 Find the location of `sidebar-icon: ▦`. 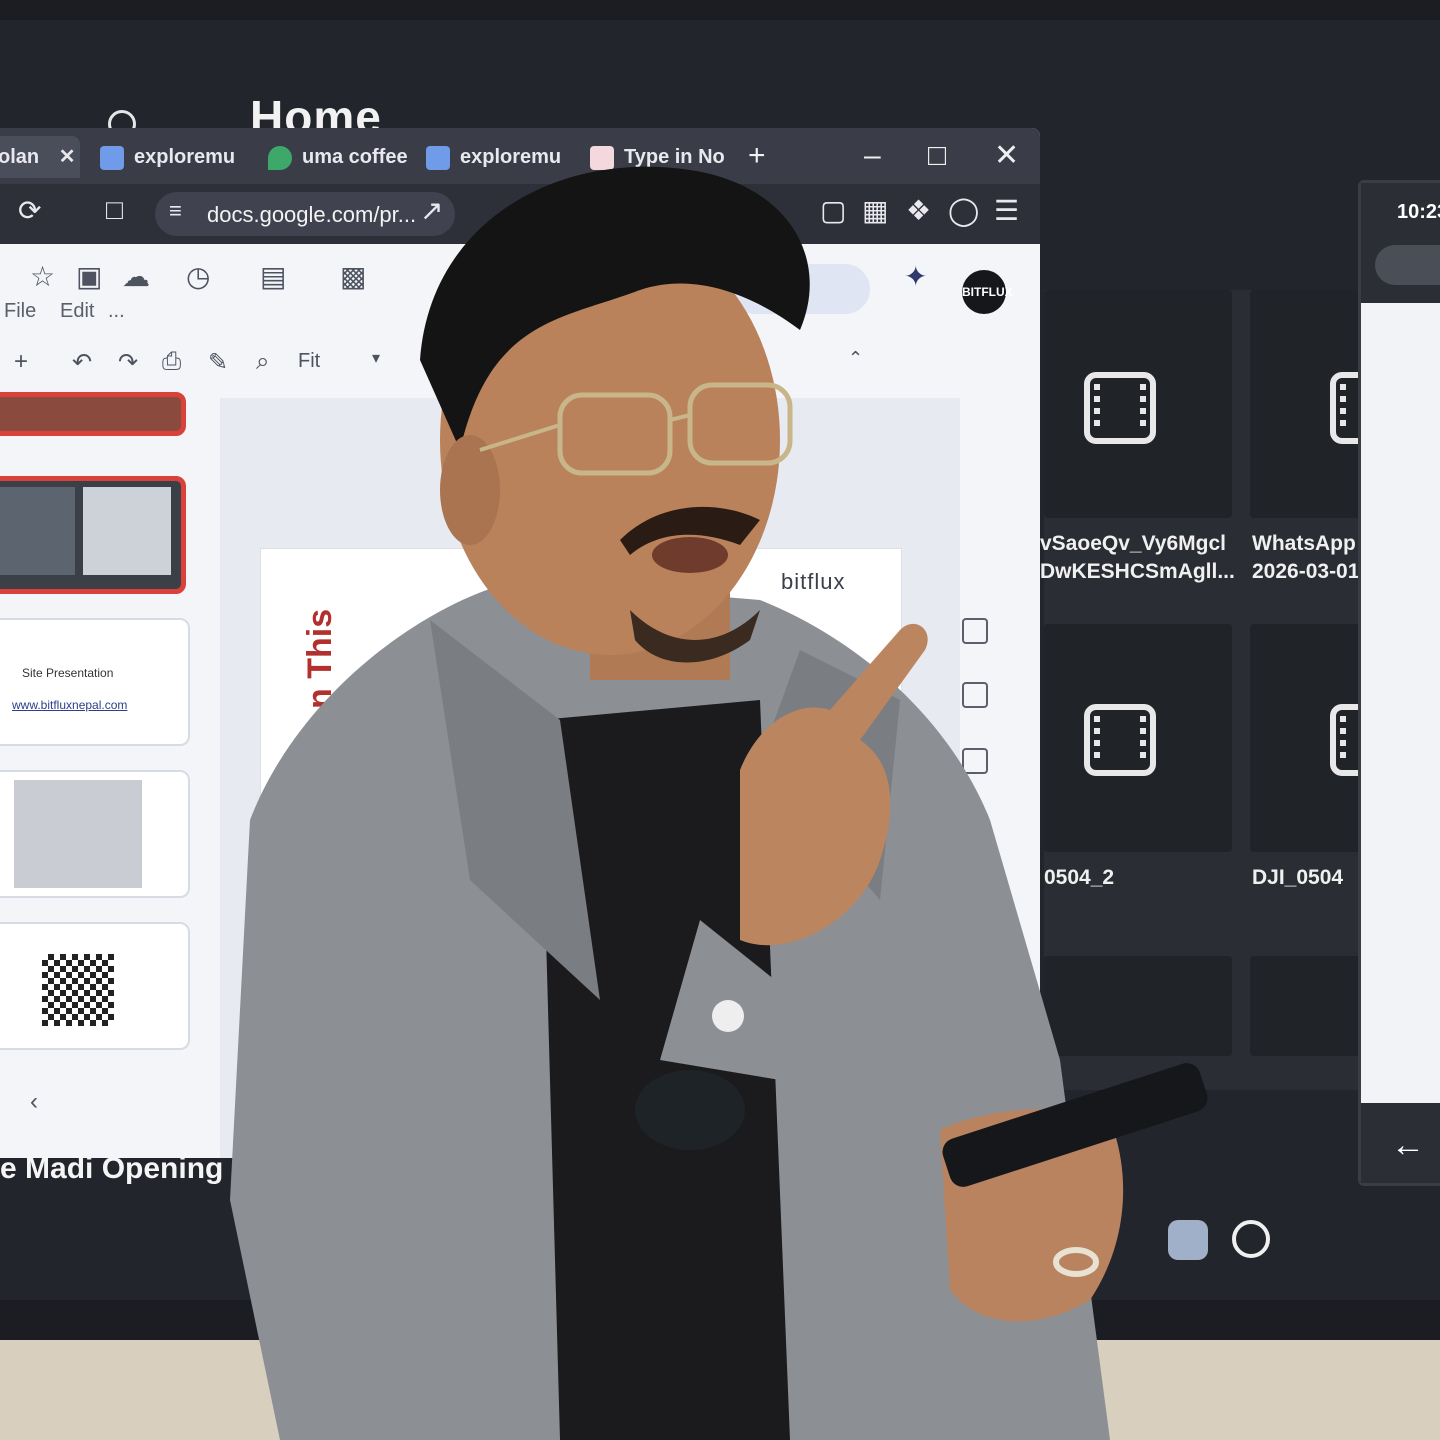

sidebar-icon: ▦ is located at coordinates (875, 210).